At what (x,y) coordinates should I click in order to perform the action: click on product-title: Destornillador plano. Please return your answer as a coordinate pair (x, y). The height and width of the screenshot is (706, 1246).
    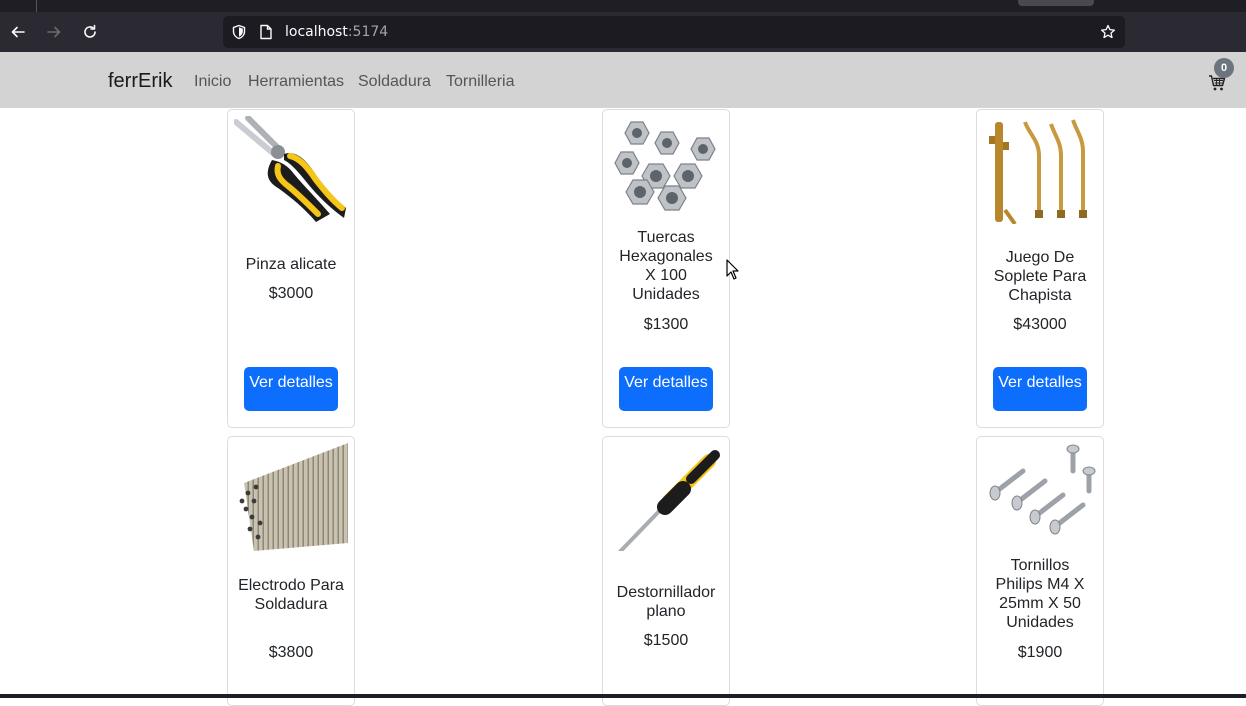
    Looking at the image, I should click on (666, 602).